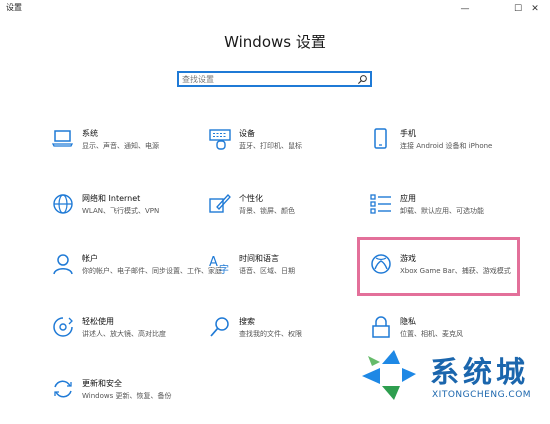 This screenshot has height=424, width=550. What do you see at coordinates (247, 133) in the screenshot?
I see `tile-name: 设备` at bounding box center [247, 133].